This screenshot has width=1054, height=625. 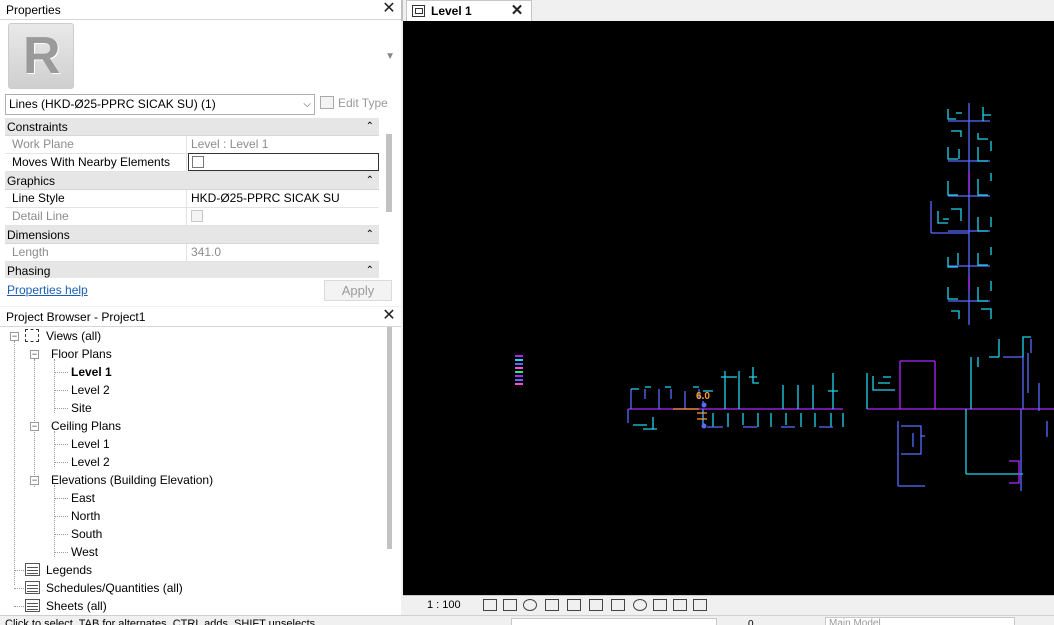 What do you see at coordinates (389, 173) in the screenshot?
I see `properties-scrollbar` at bounding box center [389, 173].